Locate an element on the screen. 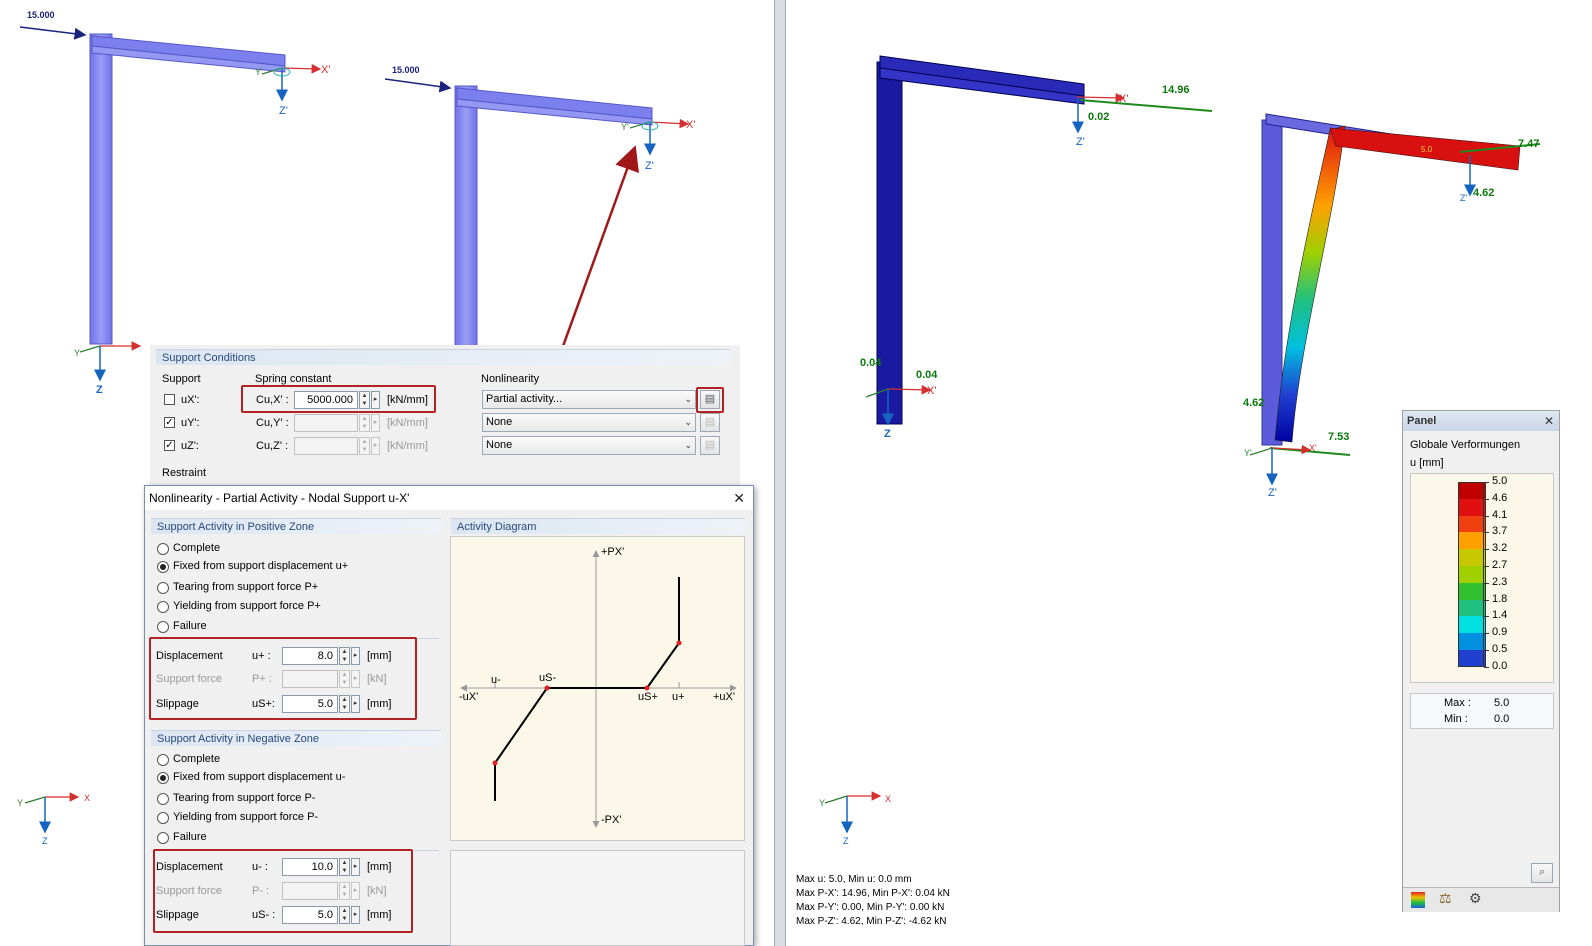 The height and width of the screenshot is (946, 1592). axis-label-z-3: Z is located at coordinates (99, 390).